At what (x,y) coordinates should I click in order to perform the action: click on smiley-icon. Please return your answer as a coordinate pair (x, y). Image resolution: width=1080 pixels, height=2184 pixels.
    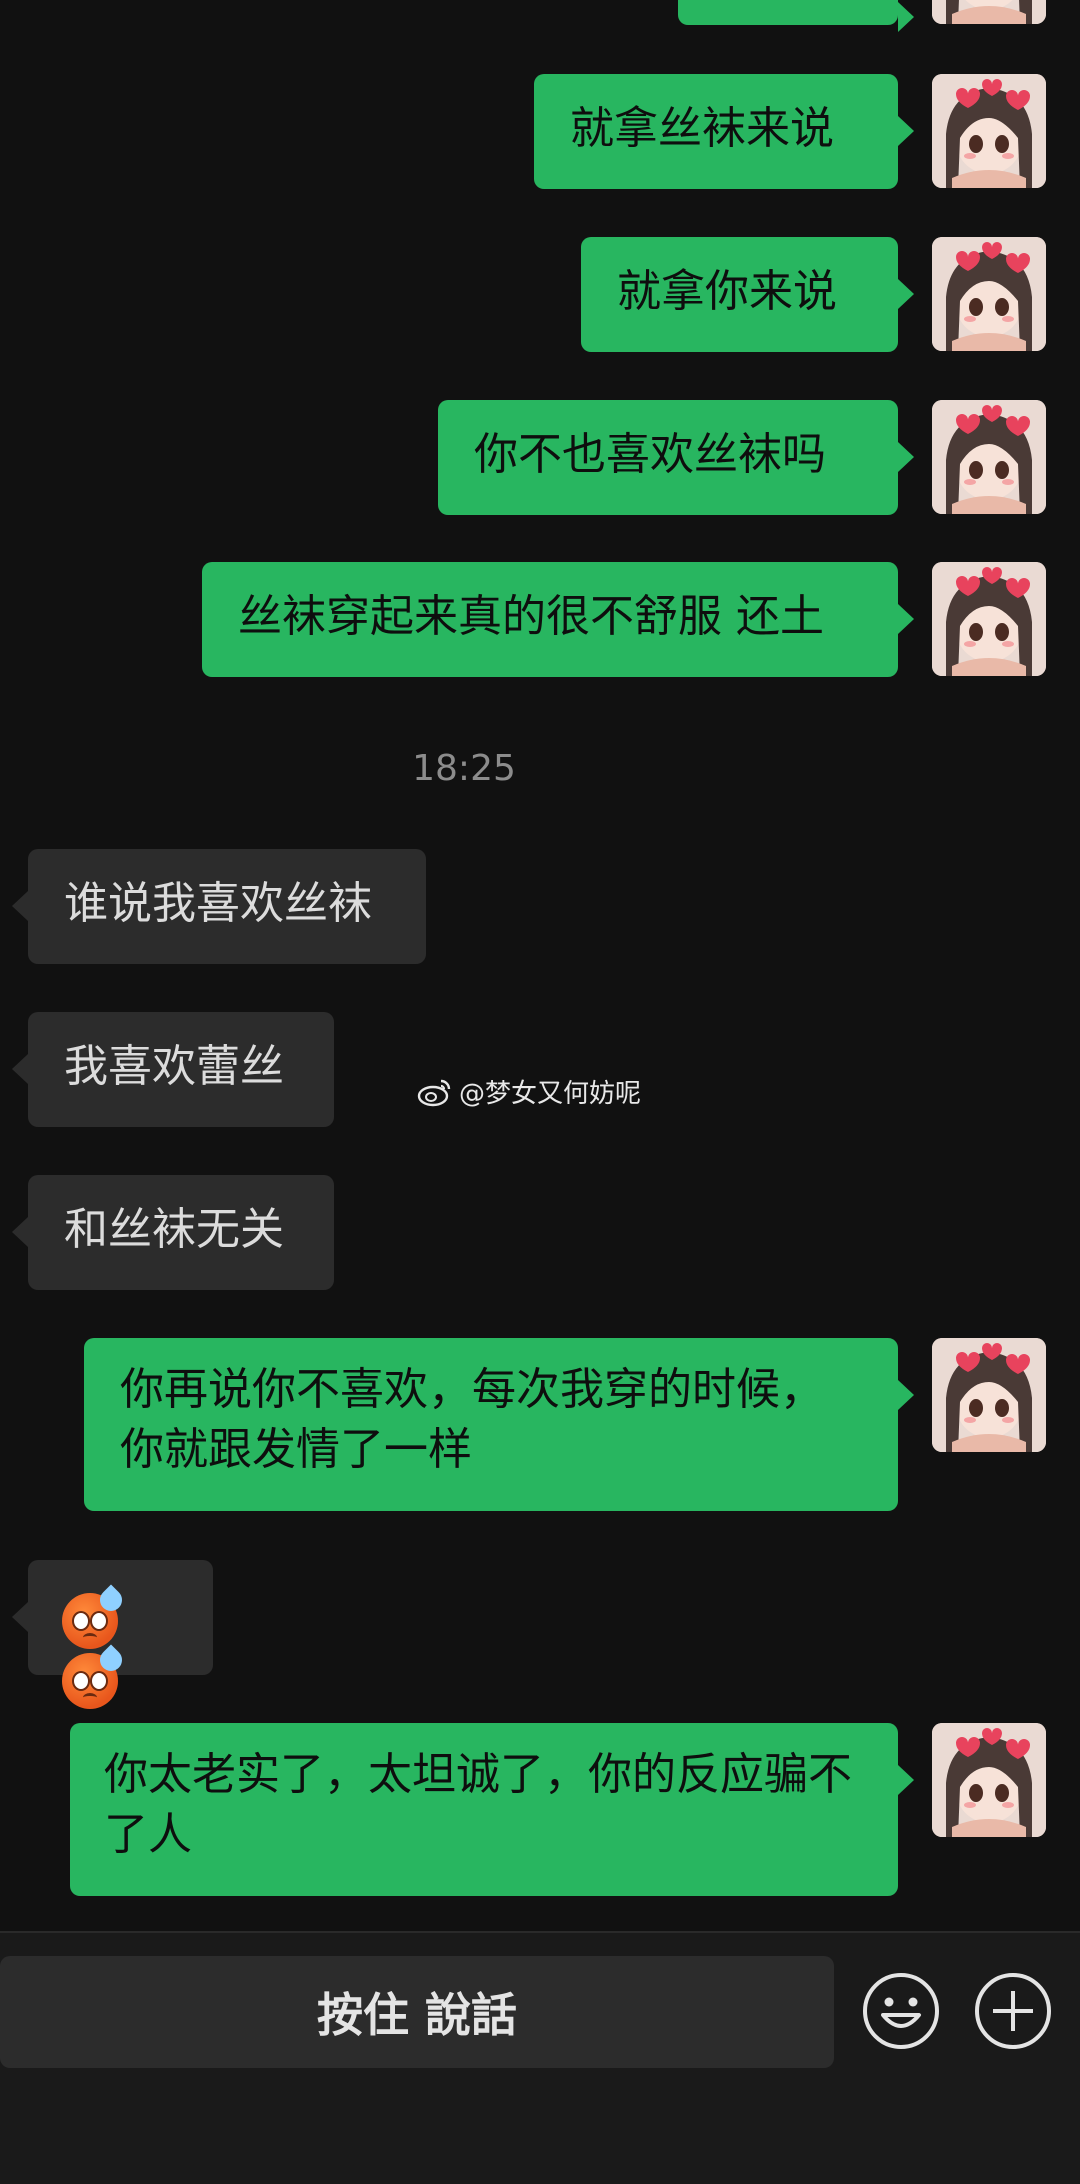
    Looking at the image, I should click on (901, 2011).